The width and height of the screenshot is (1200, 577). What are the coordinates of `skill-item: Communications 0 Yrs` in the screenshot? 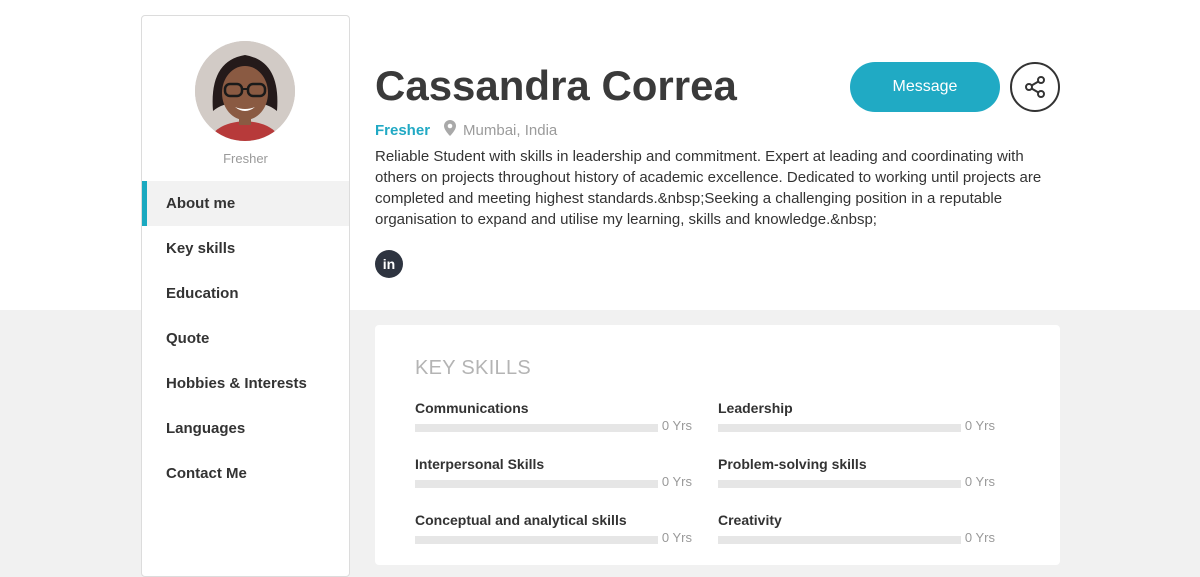 It's located at (553, 425).